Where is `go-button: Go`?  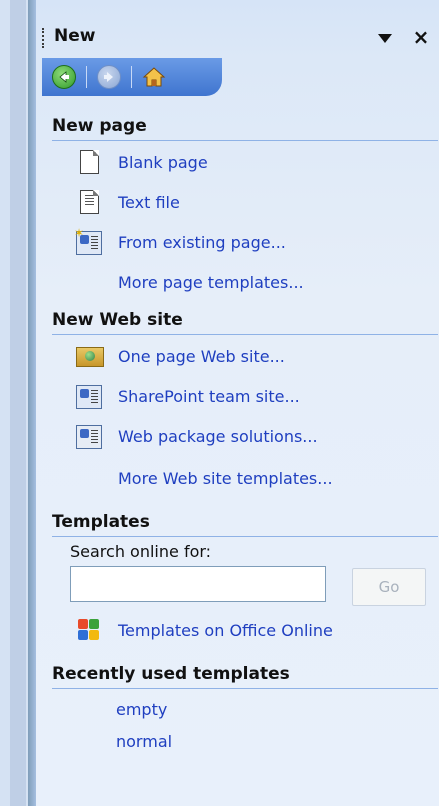
go-button: Go is located at coordinates (389, 587).